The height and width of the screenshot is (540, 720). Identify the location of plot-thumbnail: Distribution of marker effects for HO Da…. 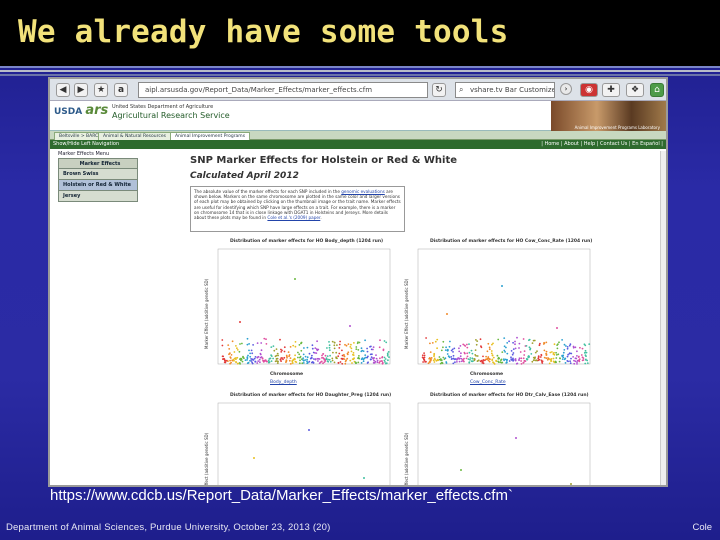
(300, 439).